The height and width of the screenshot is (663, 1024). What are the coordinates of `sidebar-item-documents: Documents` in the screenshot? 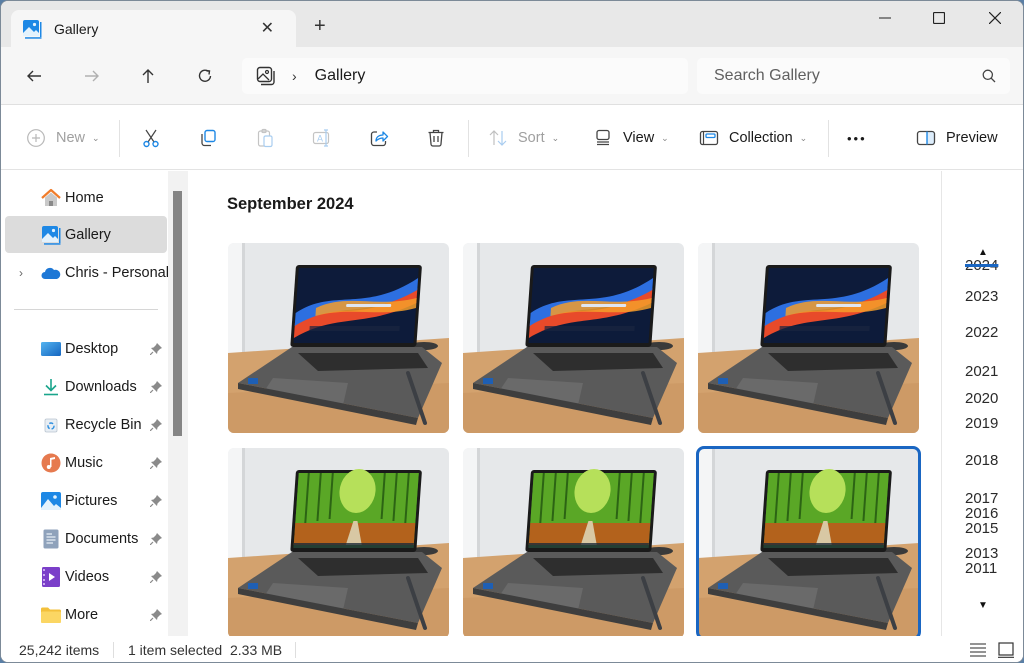 It's located at (86, 538).